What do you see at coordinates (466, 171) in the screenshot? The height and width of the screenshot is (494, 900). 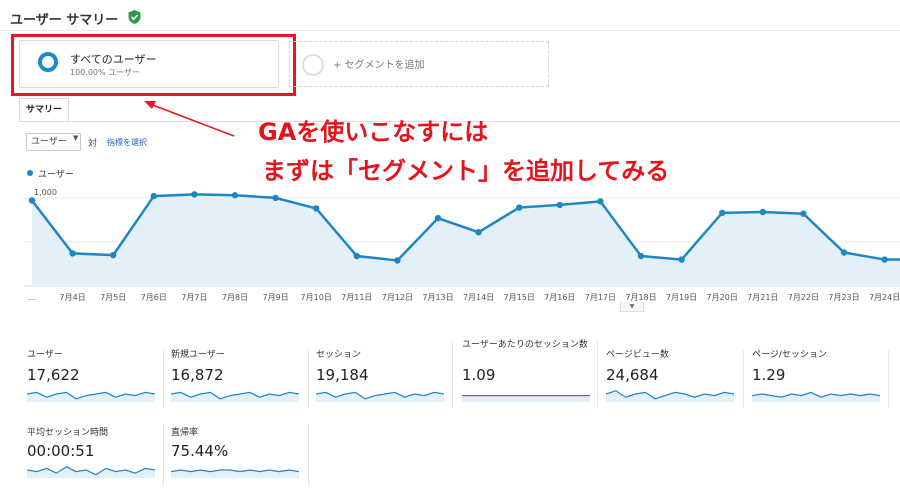 I see `callout-line-2: まずは「セグメント」を追加してみる` at bounding box center [466, 171].